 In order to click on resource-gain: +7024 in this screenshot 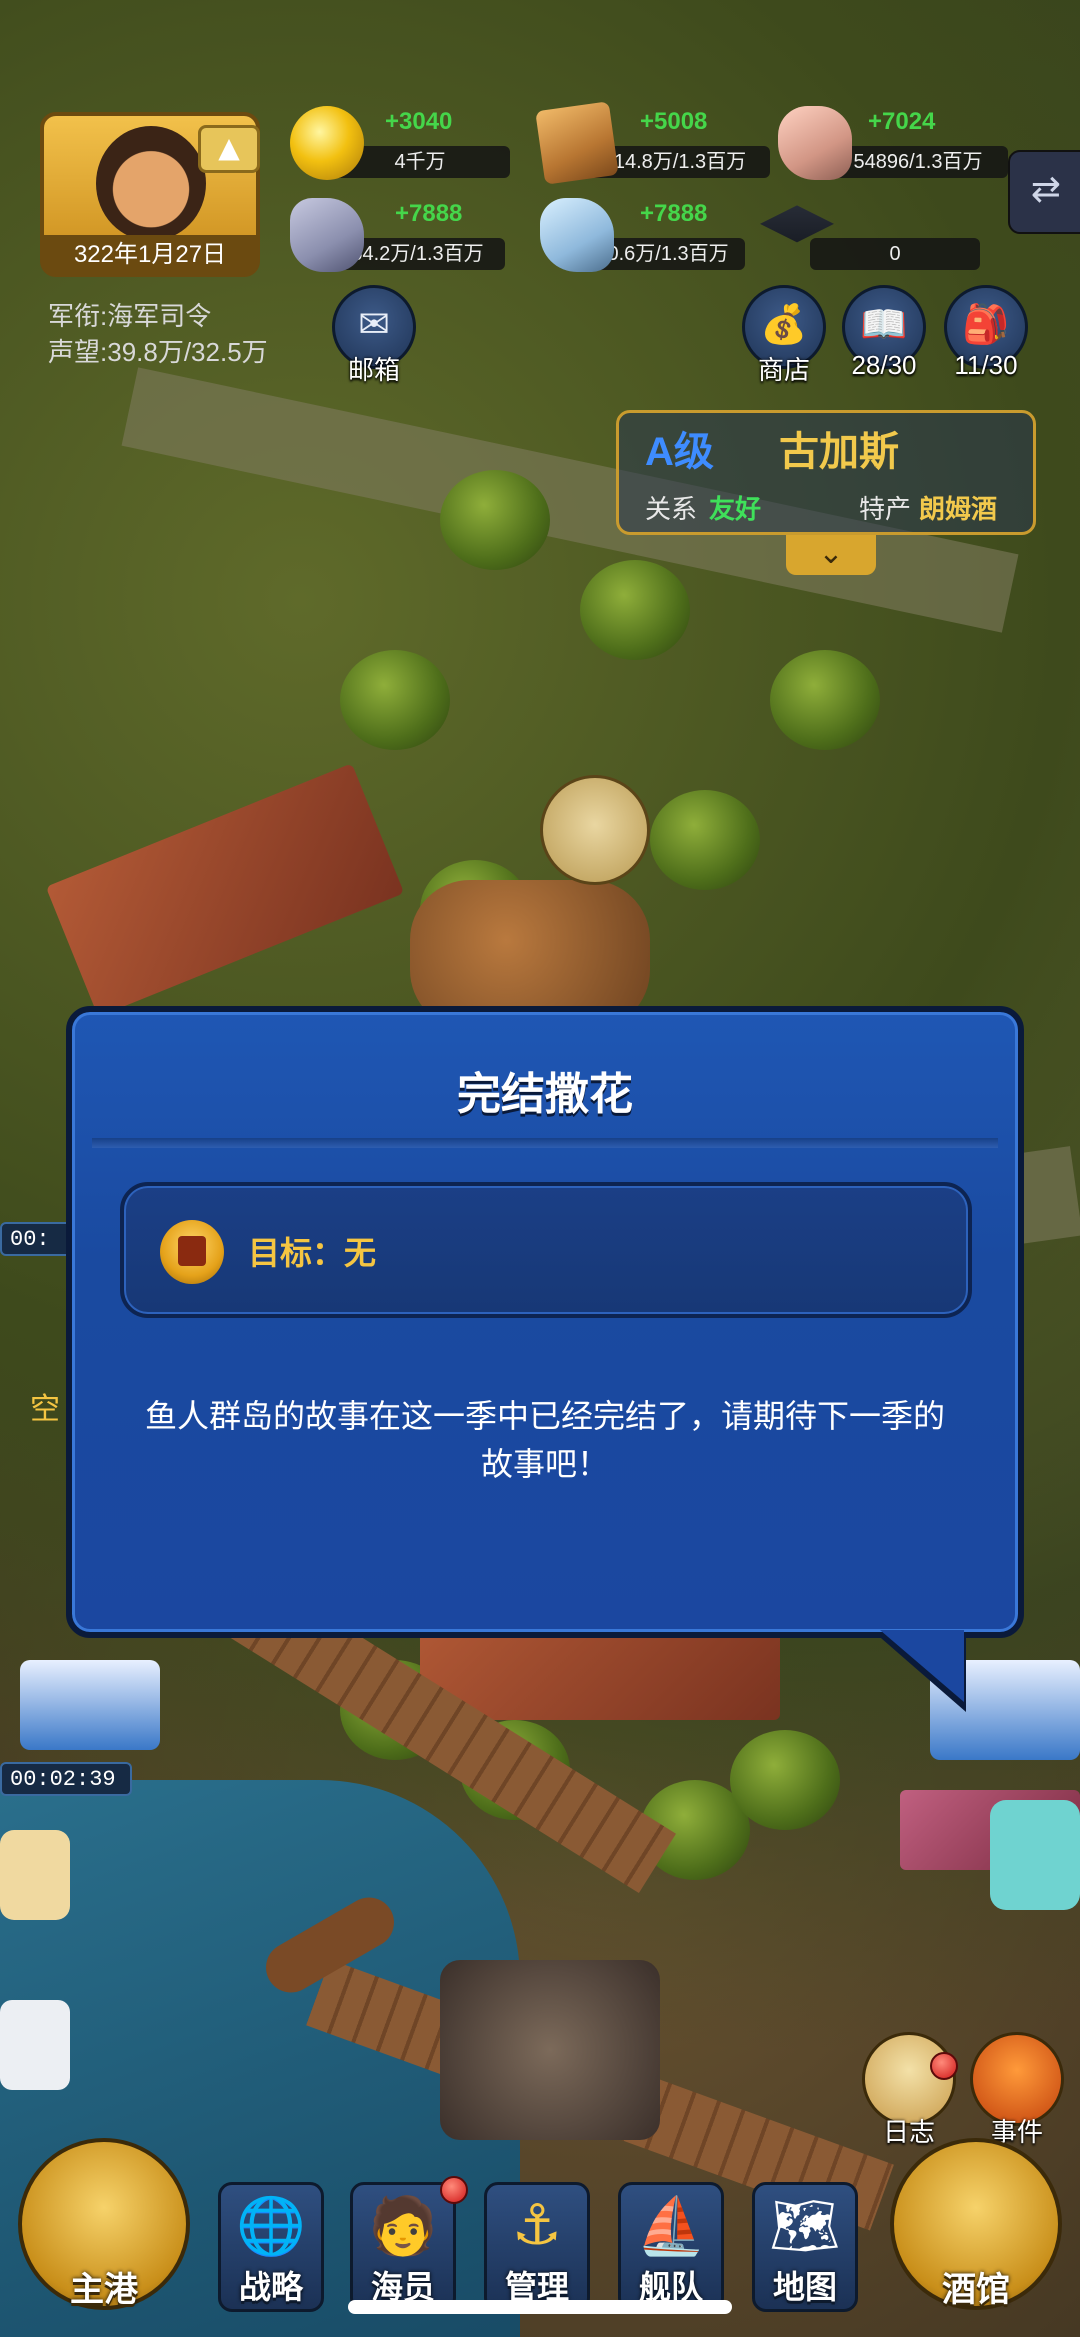, I will do `click(902, 121)`.